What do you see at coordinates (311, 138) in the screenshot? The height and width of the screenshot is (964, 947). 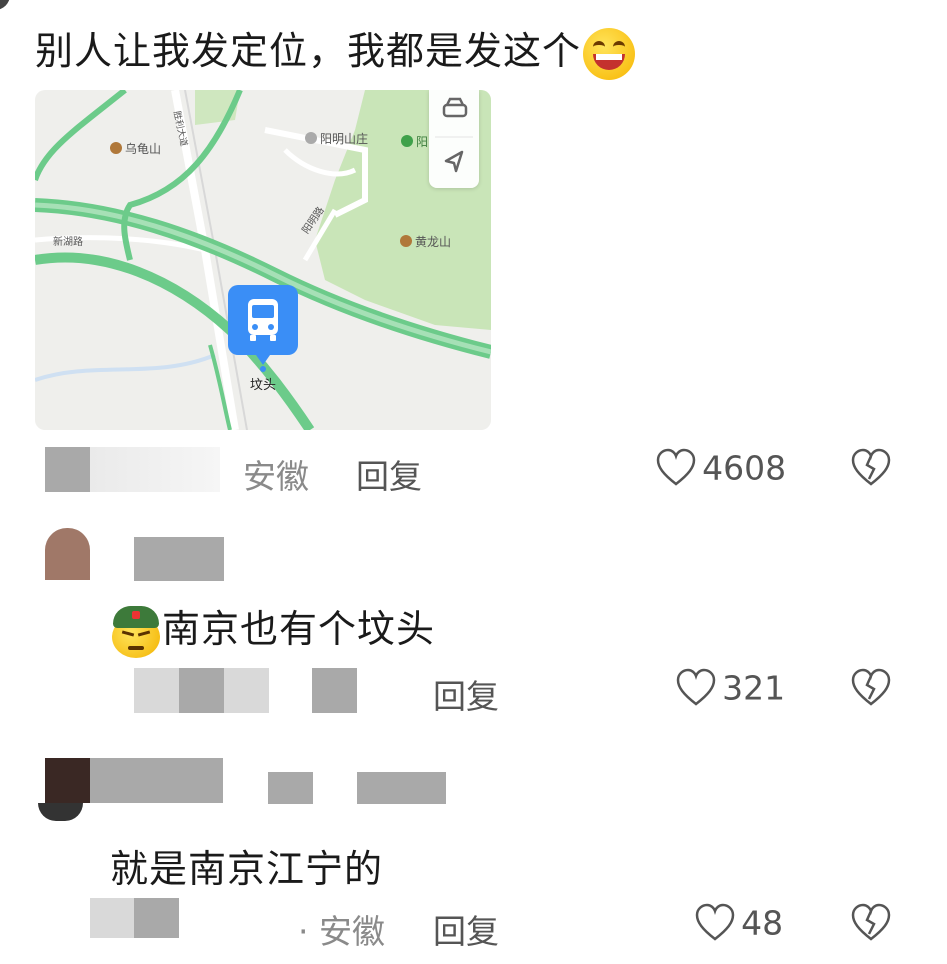 I see `residence-poi-icon` at bounding box center [311, 138].